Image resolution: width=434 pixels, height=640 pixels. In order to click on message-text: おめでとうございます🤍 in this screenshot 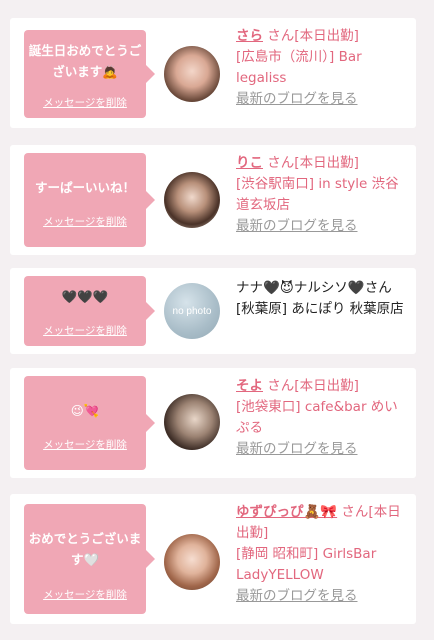, I will do `click(85, 549)`.